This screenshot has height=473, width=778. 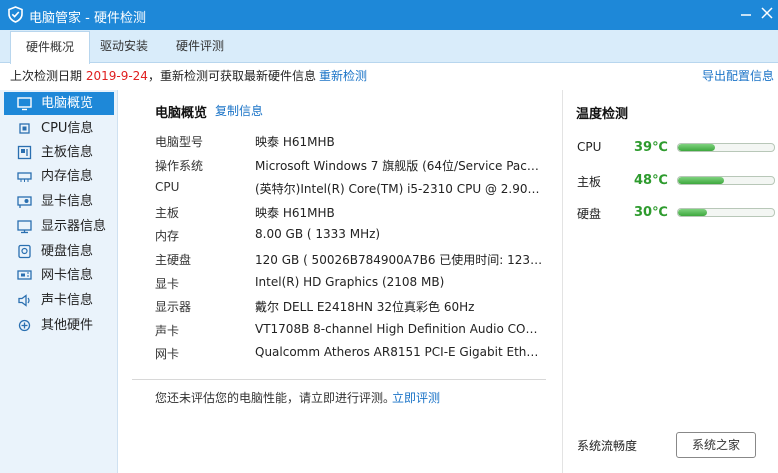 What do you see at coordinates (67, 103) in the screenshot?
I see `sidebar-item-label: 电脑概览` at bounding box center [67, 103].